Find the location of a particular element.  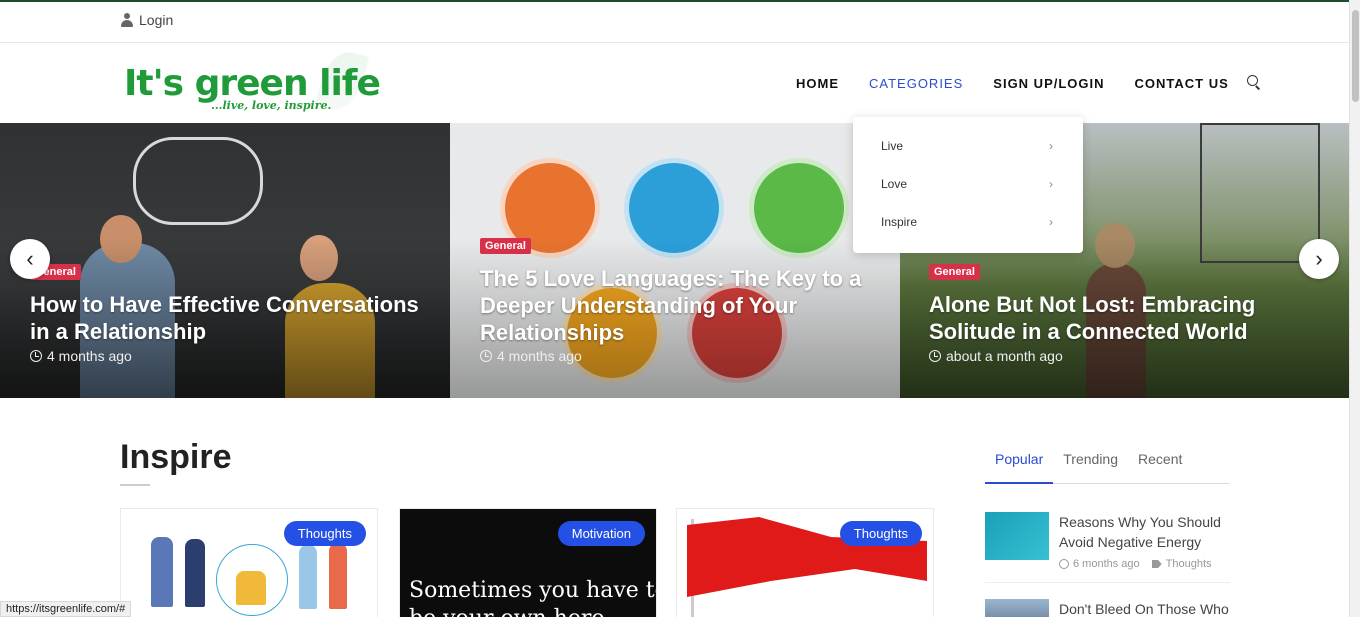

browser-status-url: https://itsgreenlife.com/# is located at coordinates (66, 609).